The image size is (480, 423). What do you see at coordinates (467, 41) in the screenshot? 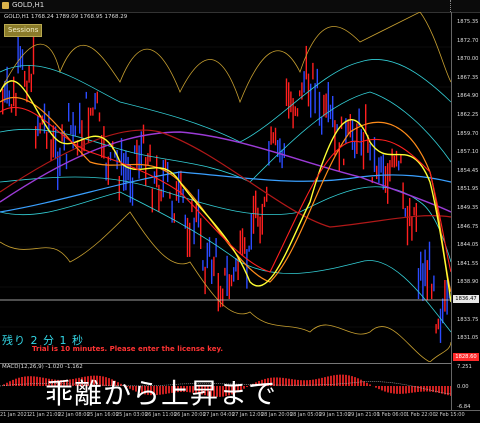
I see `price-tick: 1872.70` at bounding box center [467, 41].